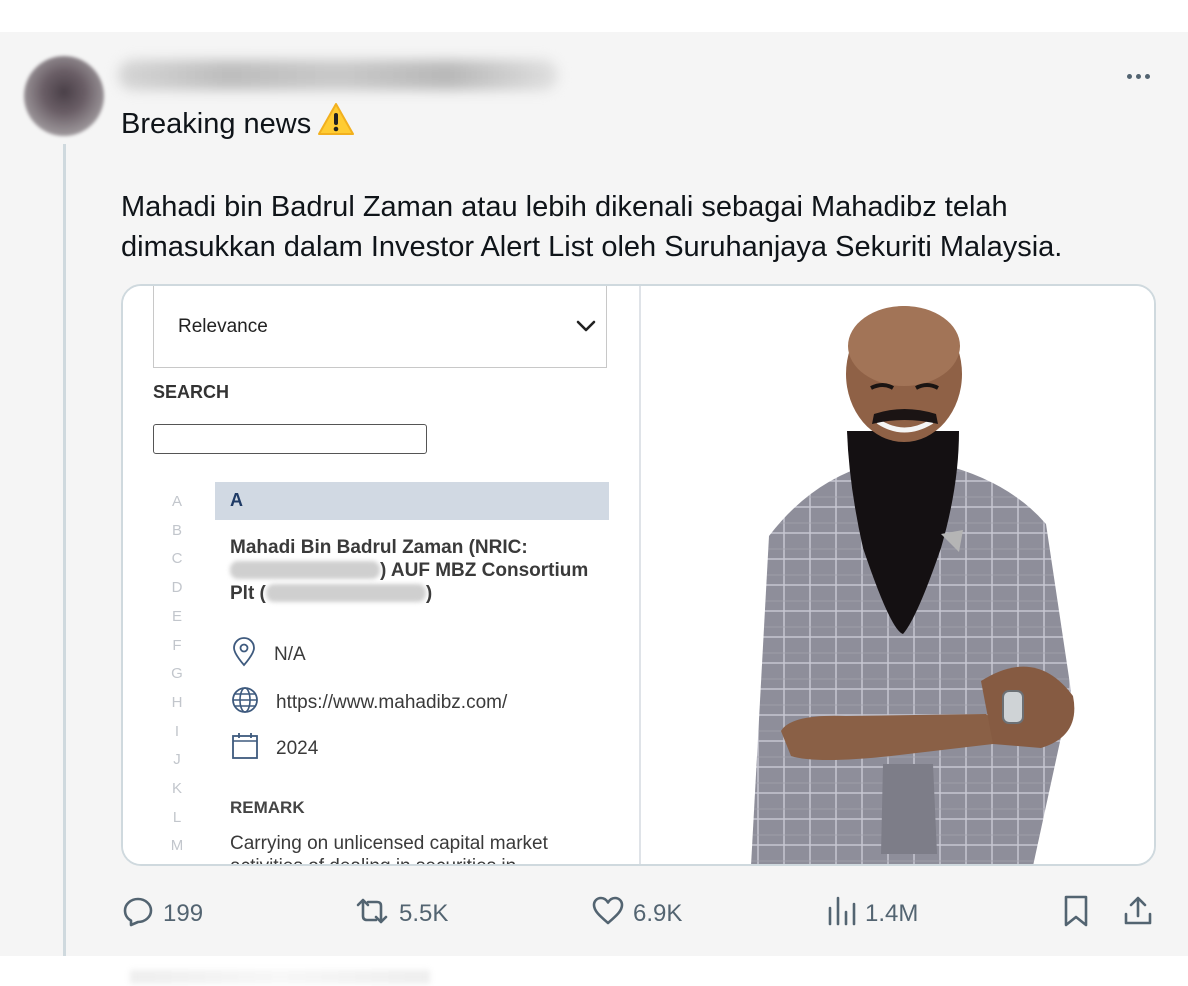  I want to click on share-icon, so click(1138, 914).